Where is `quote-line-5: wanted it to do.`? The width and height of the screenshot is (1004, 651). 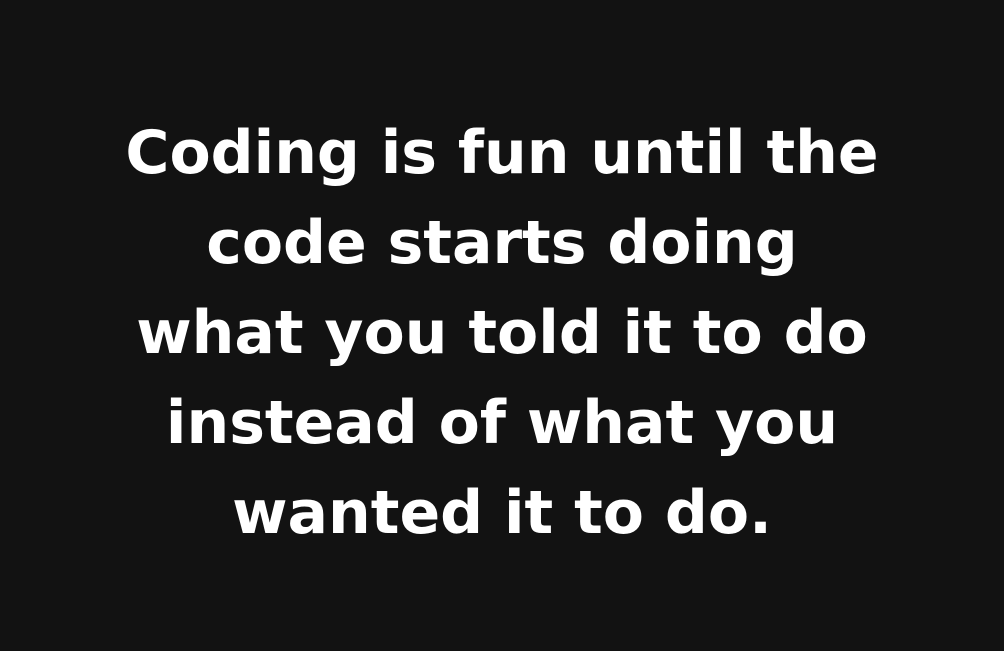 quote-line-5: wanted it to do. is located at coordinates (502, 513).